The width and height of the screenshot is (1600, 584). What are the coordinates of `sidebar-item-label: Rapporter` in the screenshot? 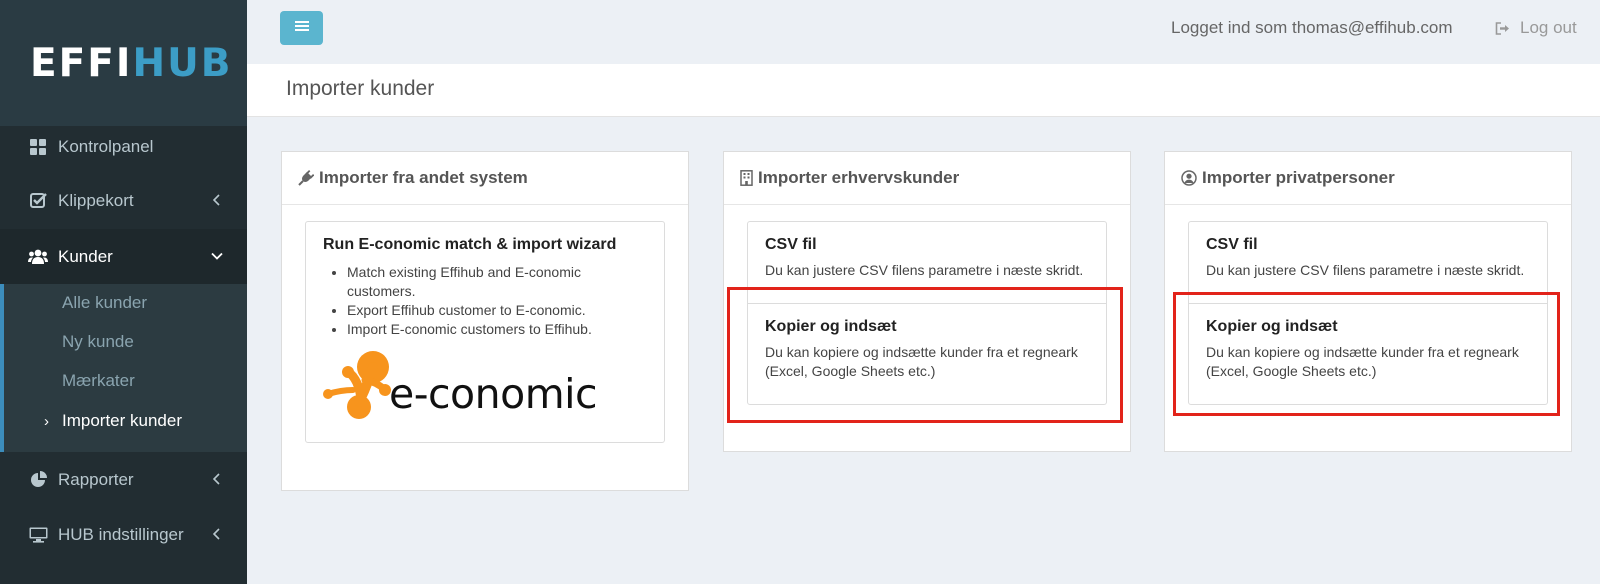 It's located at (96, 479).